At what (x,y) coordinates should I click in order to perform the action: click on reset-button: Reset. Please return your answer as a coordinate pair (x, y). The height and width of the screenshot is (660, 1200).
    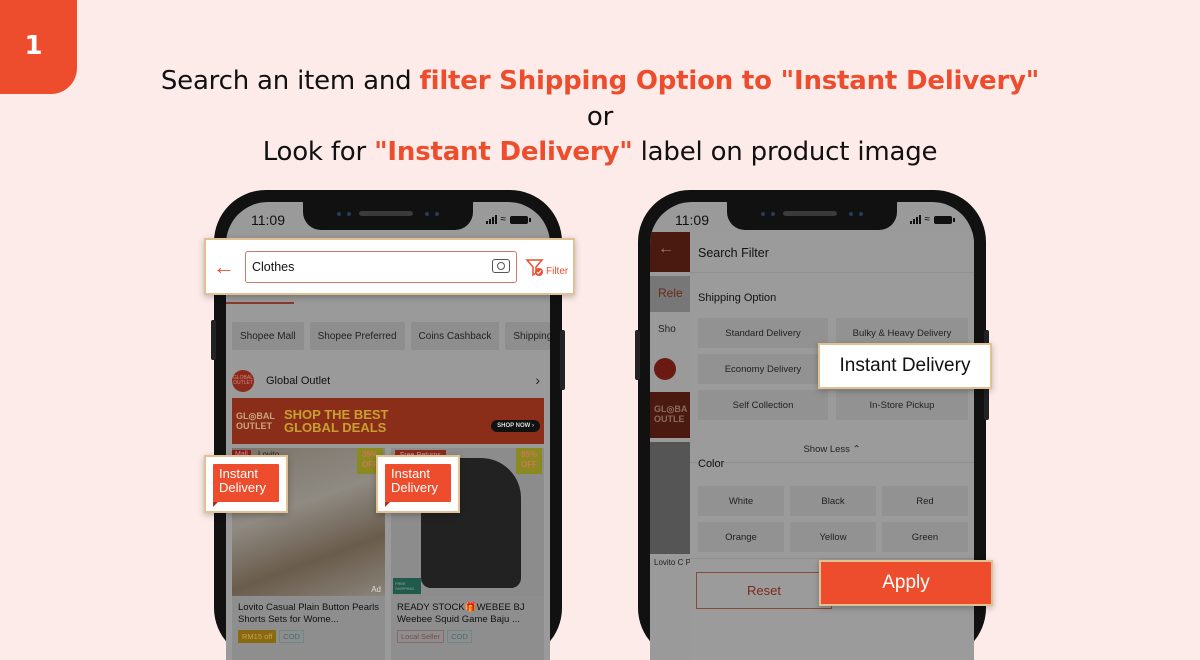
    Looking at the image, I should click on (764, 590).